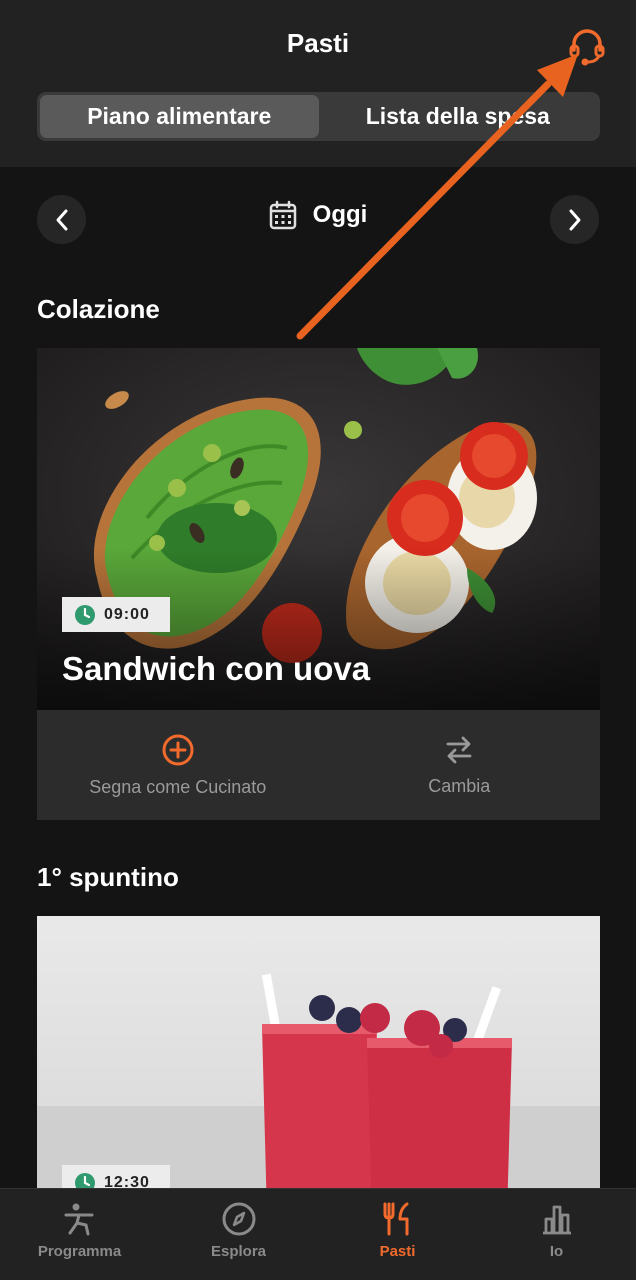 The height and width of the screenshot is (1280, 636). What do you see at coordinates (98, 309) in the screenshot?
I see `section-title-colazione: Colazione` at bounding box center [98, 309].